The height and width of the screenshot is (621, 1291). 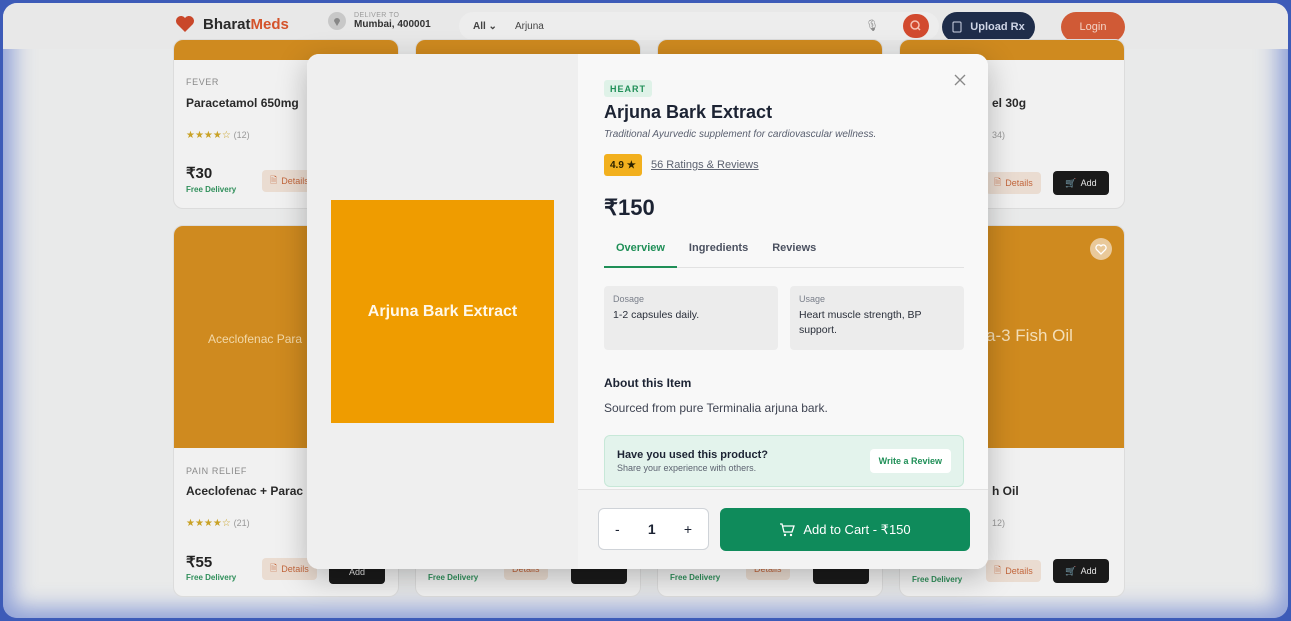 What do you see at coordinates (910, 461) in the screenshot?
I see `write-review-button: Write a Review` at bounding box center [910, 461].